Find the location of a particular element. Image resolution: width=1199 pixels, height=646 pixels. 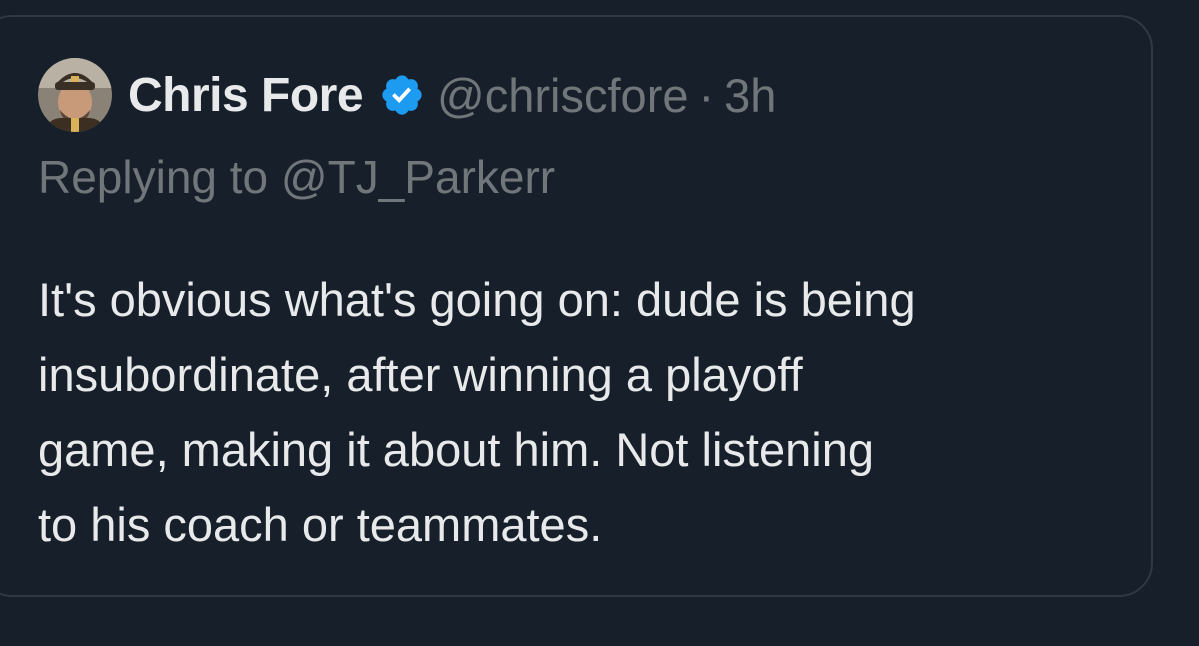

verified-badge-icon is located at coordinates (402, 95).